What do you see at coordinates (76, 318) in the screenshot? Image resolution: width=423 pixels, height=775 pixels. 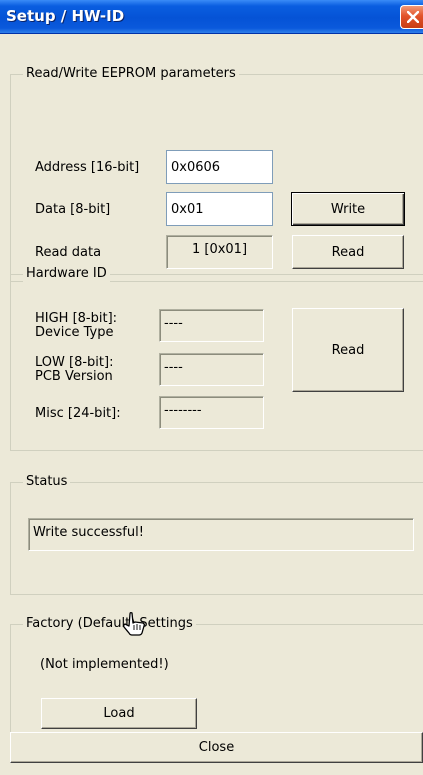 I see `high-label-line1: HIGH [8-bit]:` at bounding box center [76, 318].